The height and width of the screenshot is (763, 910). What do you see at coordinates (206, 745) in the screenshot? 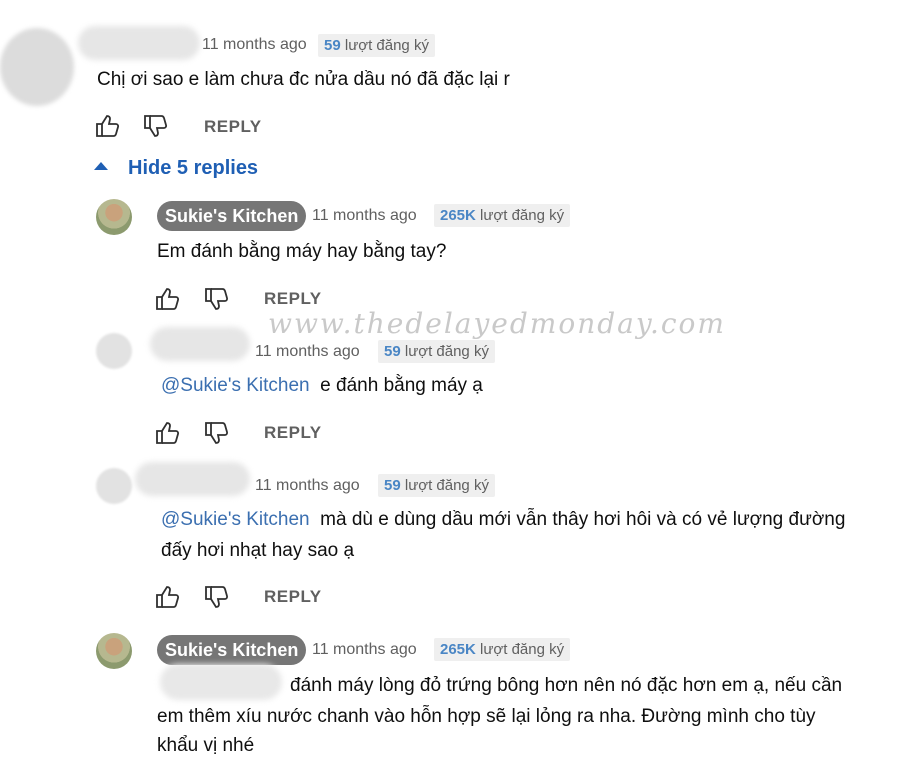
I see `reply-text: khẩu vị nhé` at bounding box center [206, 745].